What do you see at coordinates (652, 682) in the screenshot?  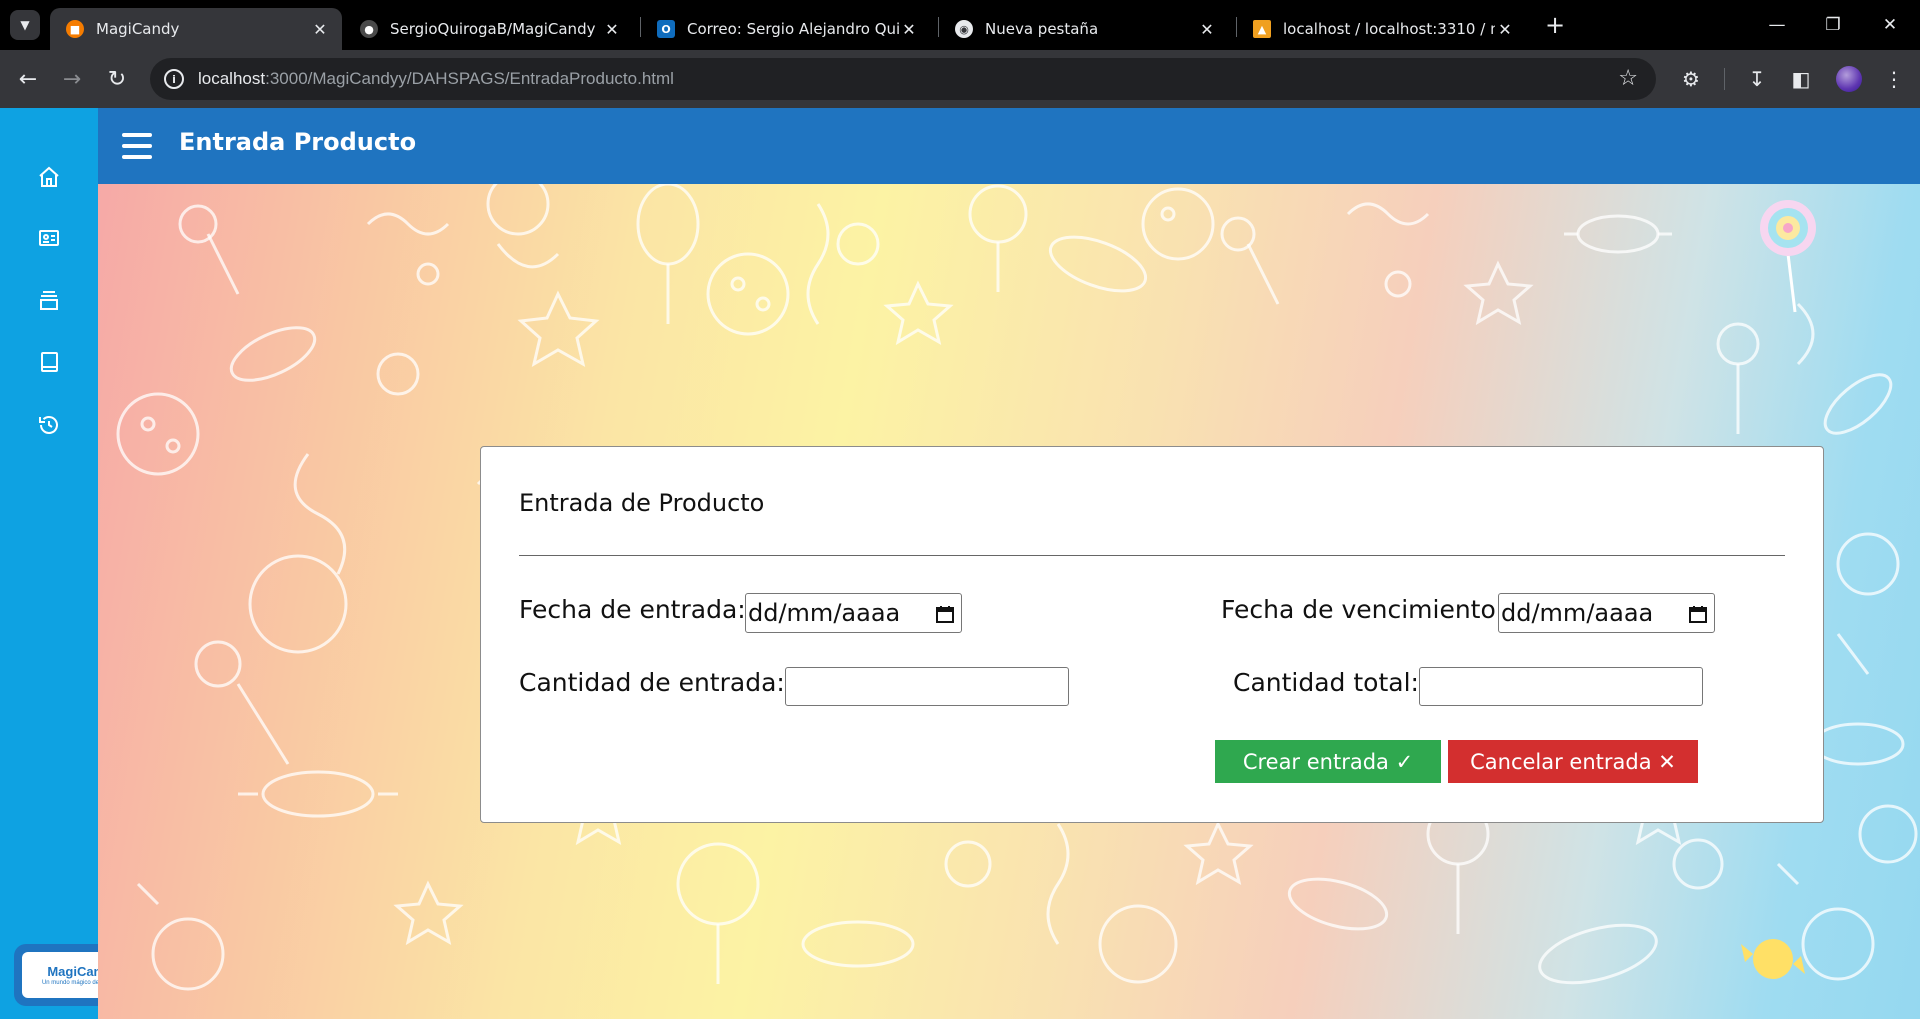 I see `cantidad-entrada-label: Cantidad de entrada:` at bounding box center [652, 682].